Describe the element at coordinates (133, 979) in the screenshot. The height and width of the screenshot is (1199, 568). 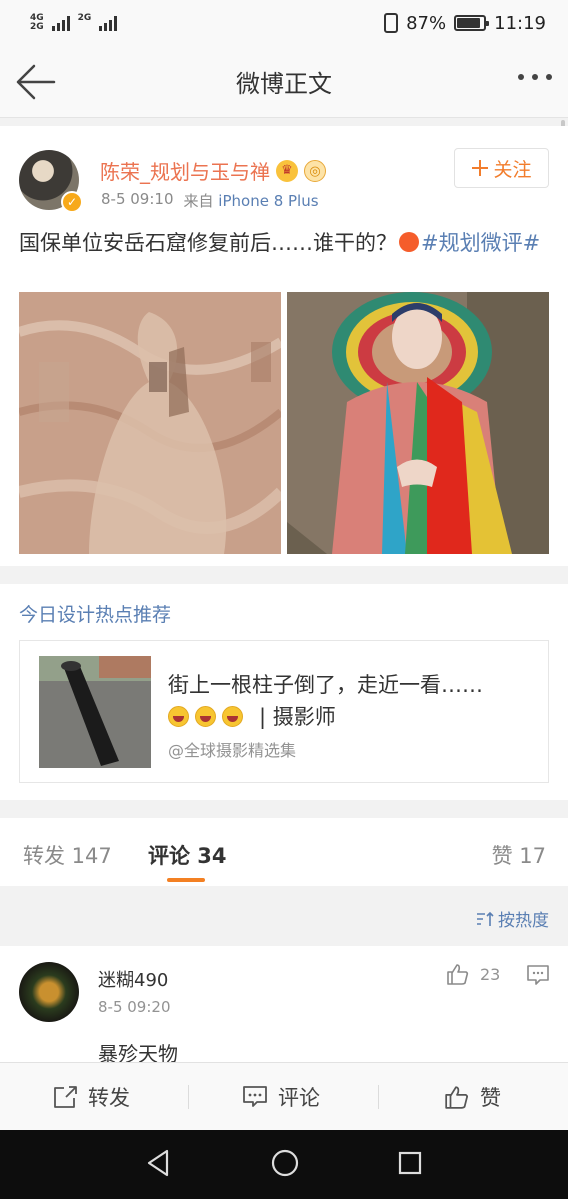
I see `commenter-name: 迷糊490` at that location.